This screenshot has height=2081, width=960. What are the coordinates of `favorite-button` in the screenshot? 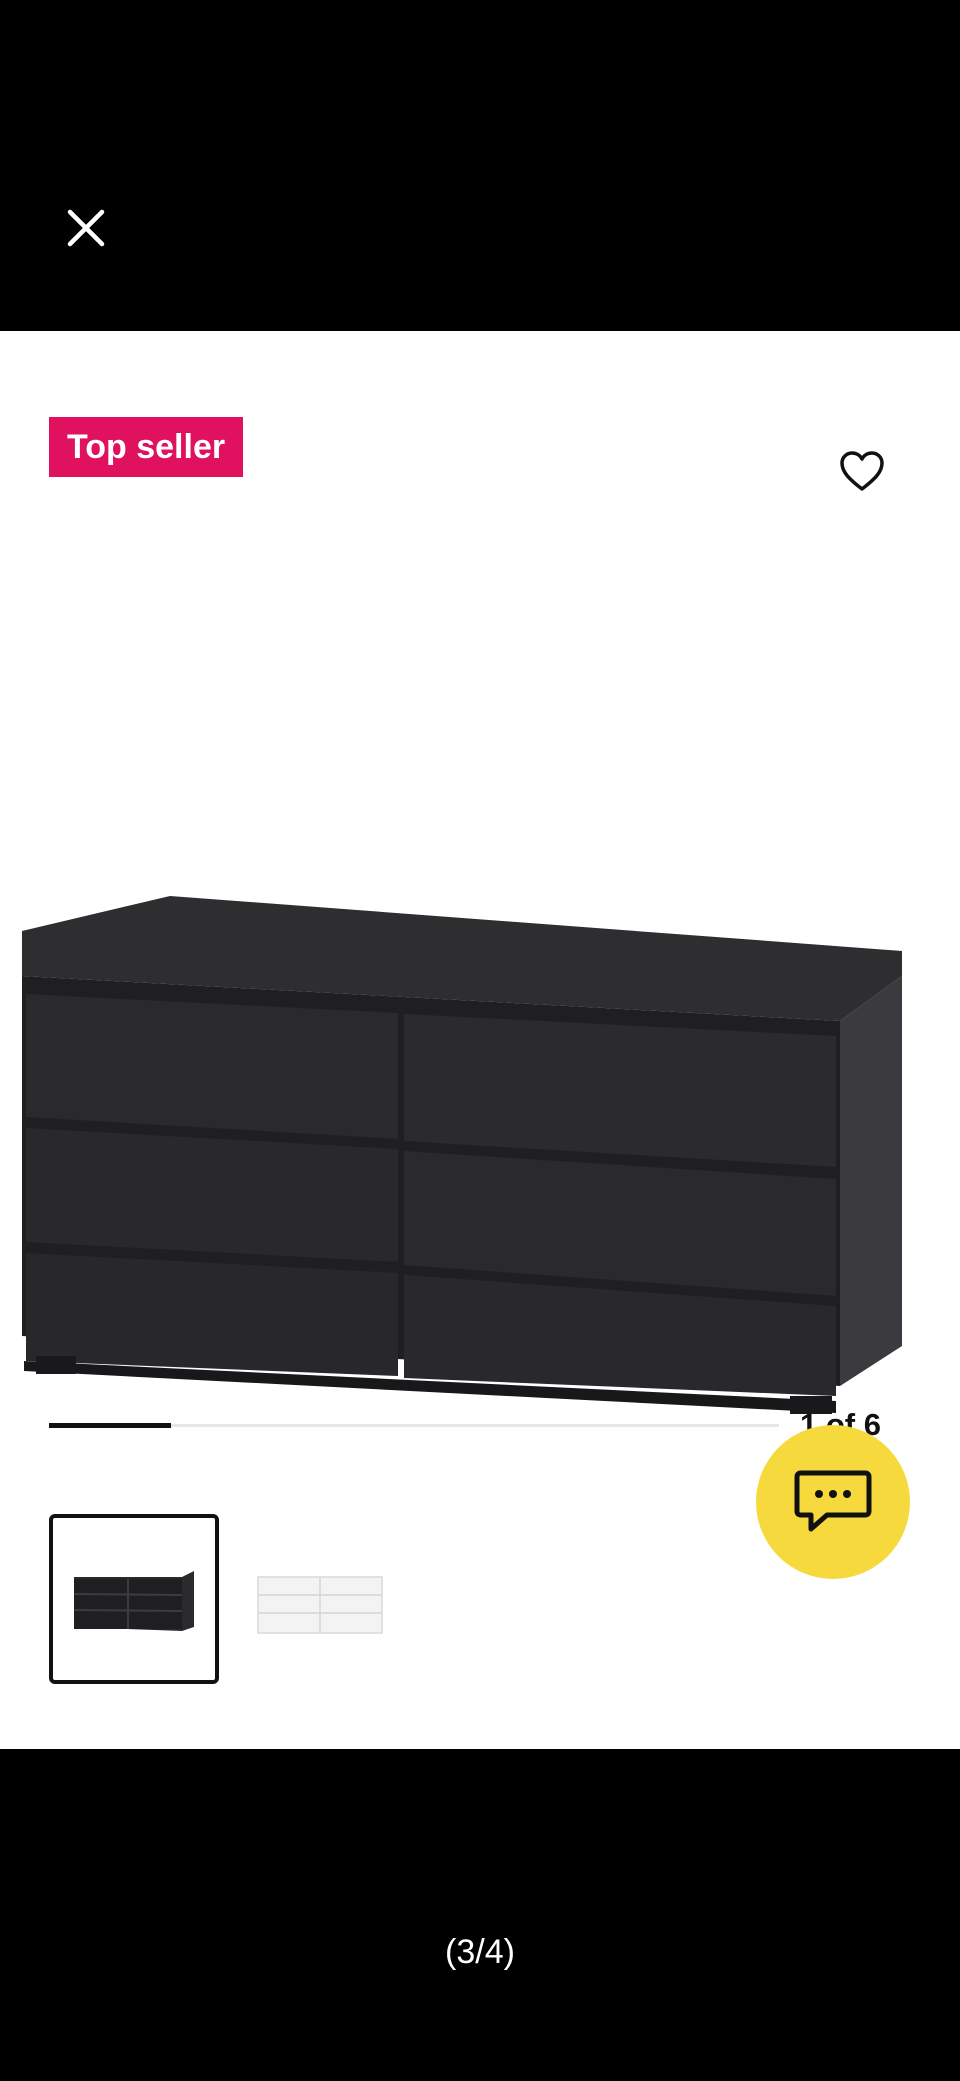 It's located at (862, 471).